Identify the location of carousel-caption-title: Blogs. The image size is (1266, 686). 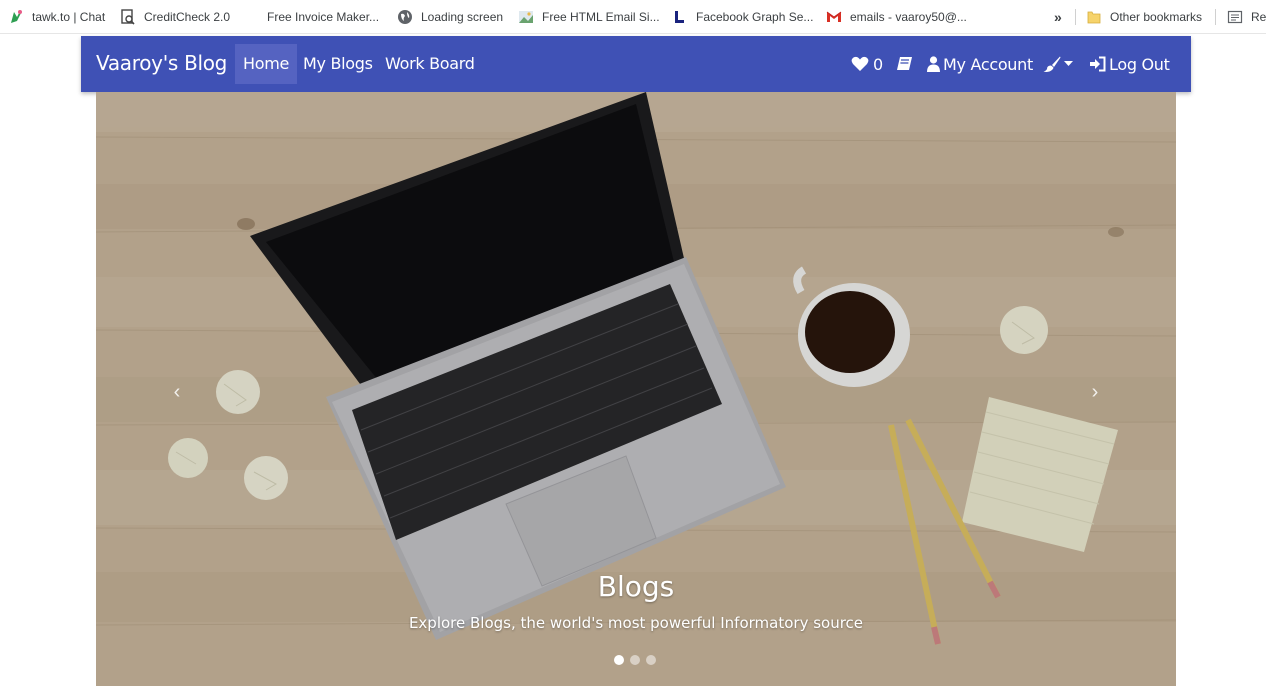
(636, 586).